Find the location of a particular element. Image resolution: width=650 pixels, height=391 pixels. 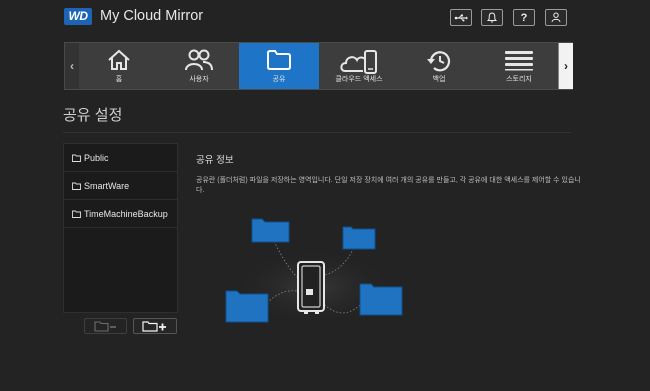

share-item-label: TimeMachineBackup is located at coordinates (126, 213).